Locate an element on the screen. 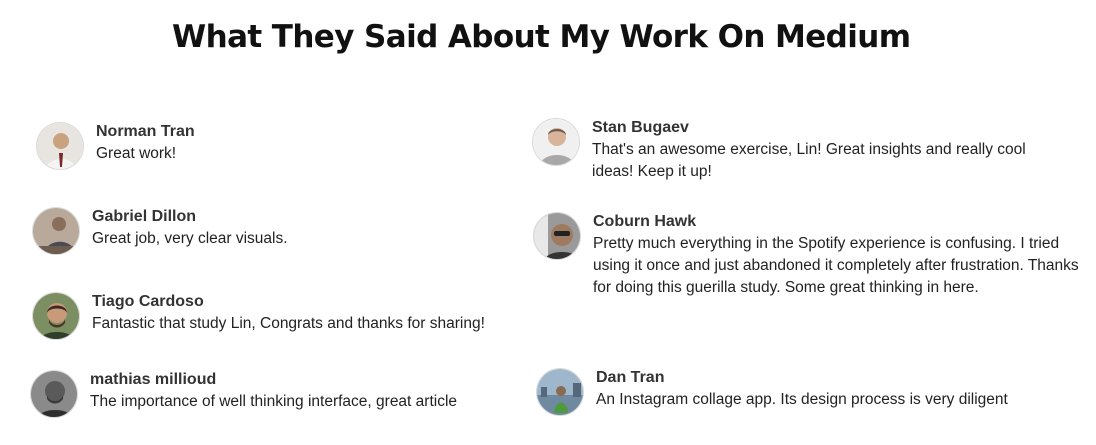 This screenshot has width=1096, height=445. testimonial-name: mathias millioud is located at coordinates (153, 380).